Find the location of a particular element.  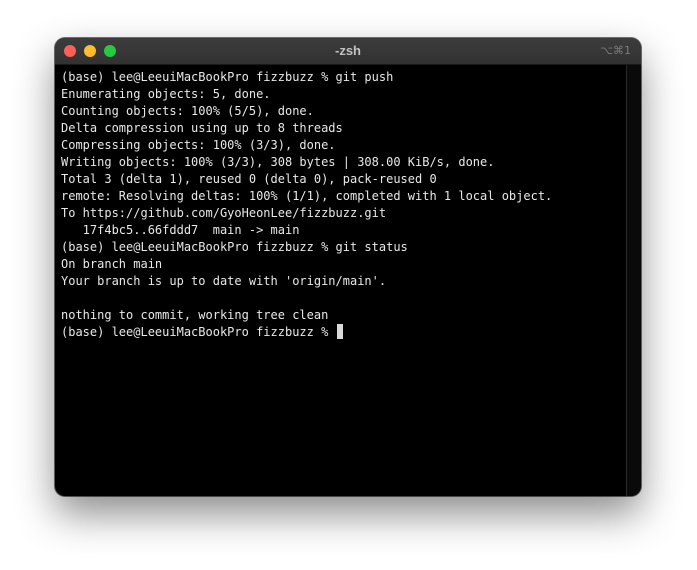

title-bar: -zsh ⌥⌘1 is located at coordinates (348, 51).